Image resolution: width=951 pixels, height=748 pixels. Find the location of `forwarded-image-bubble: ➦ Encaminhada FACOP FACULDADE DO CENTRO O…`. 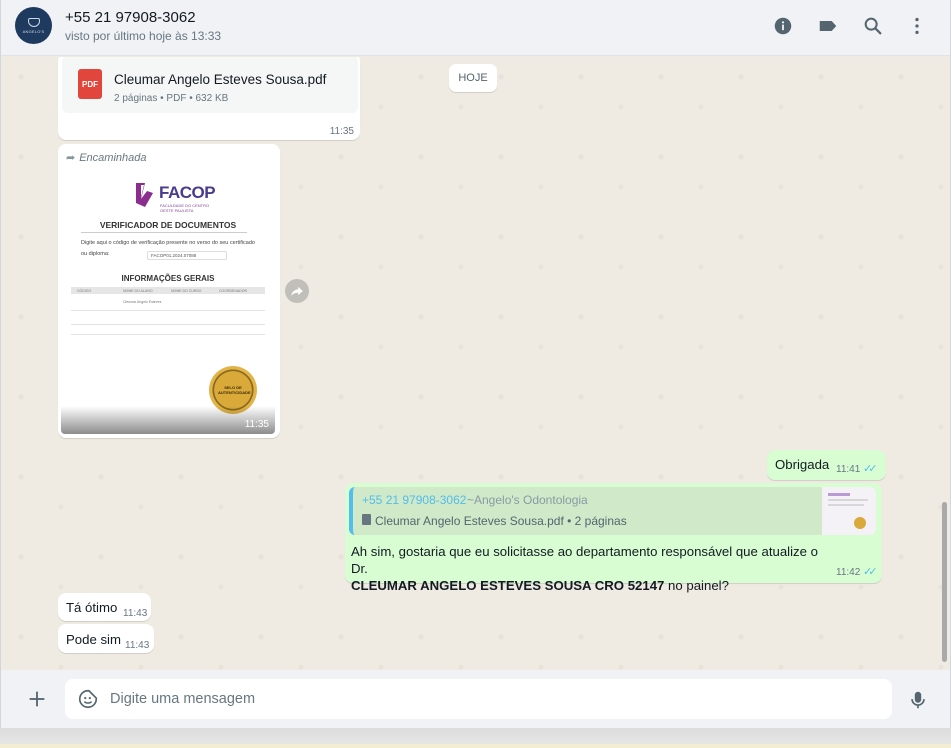

forwarded-image-bubble: ➦ Encaminhada FACOP FACULDADE DO CENTRO O… is located at coordinates (169, 291).